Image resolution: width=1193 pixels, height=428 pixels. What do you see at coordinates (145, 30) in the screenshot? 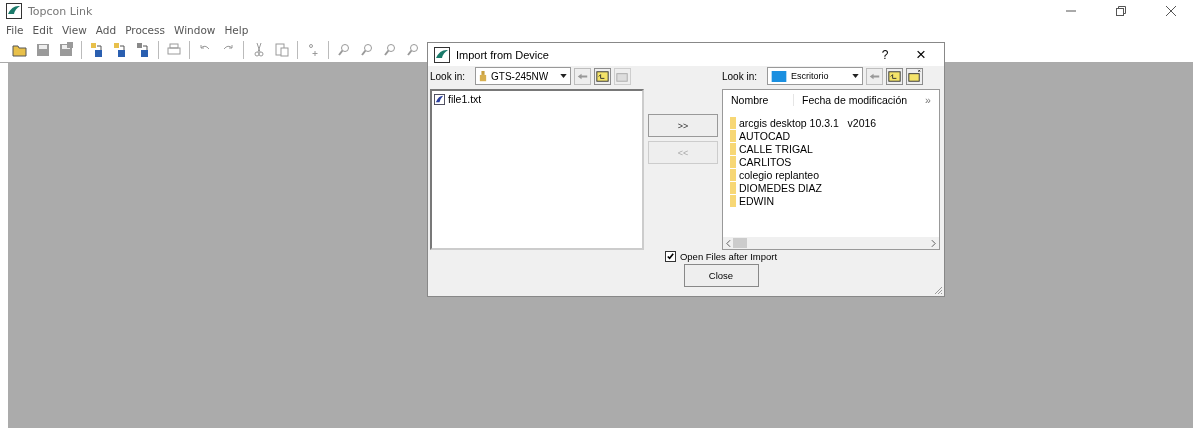
I see `menu-item: Process` at bounding box center [145, 30].